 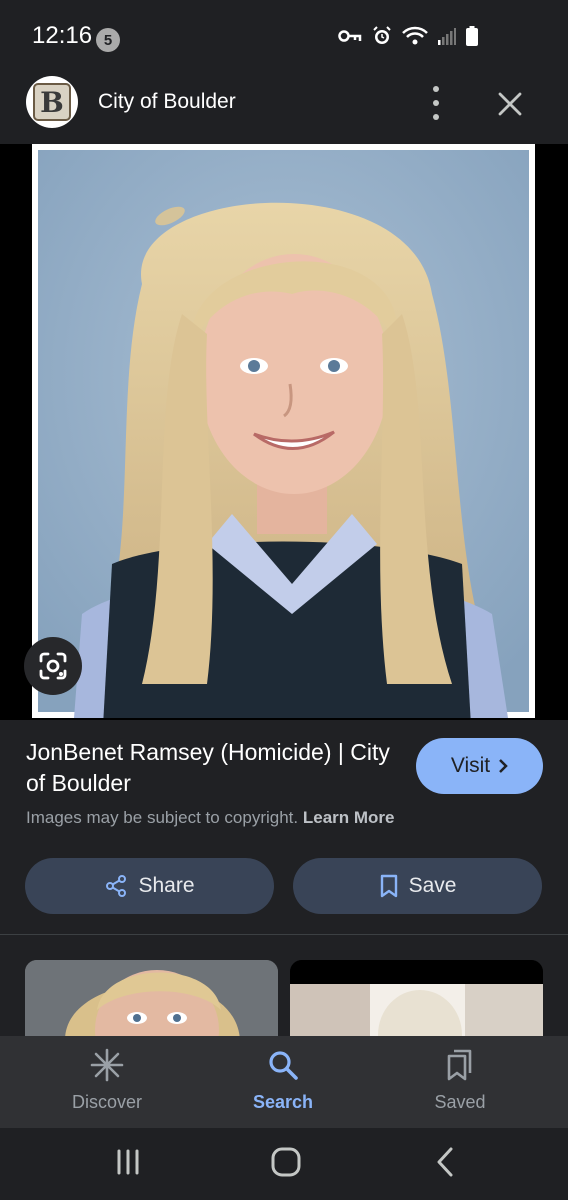 I want to click on nav-saved: Saved, so click(x=460, y=1080).